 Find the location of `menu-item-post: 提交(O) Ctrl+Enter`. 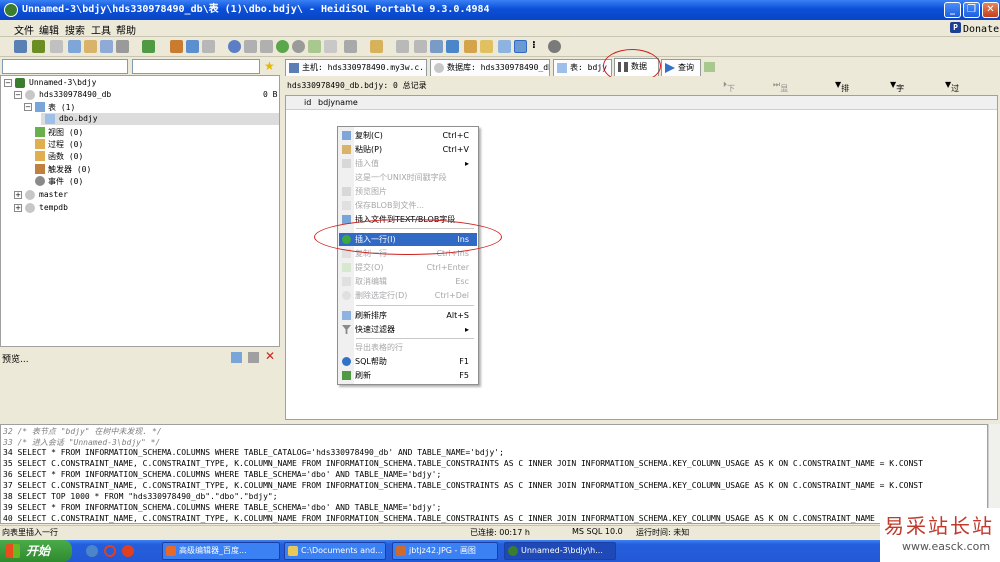

menu-item-post: 提交(O) Ctrl+Enter is located at coordinates (408, 267).